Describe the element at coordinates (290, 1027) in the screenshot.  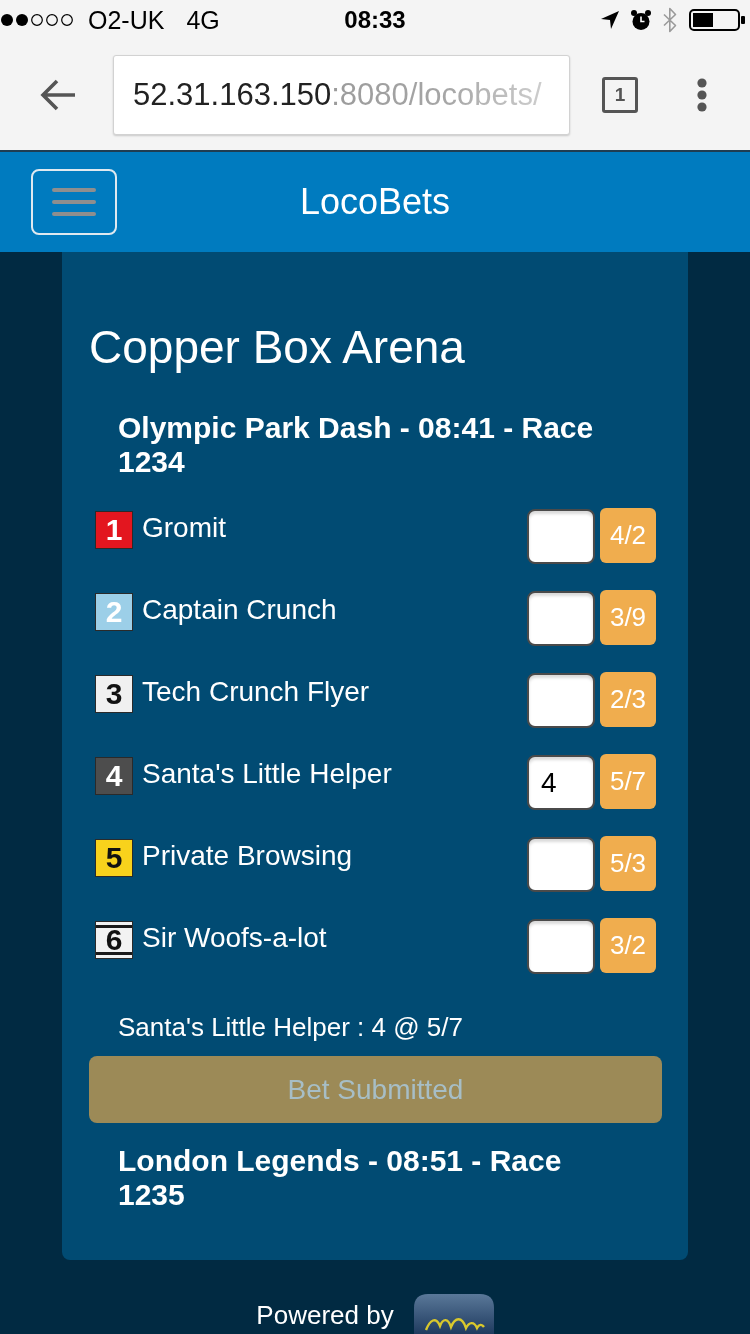
I see `bet-summary: Santa's Little Helper : 4 @ 5/7` at that location.